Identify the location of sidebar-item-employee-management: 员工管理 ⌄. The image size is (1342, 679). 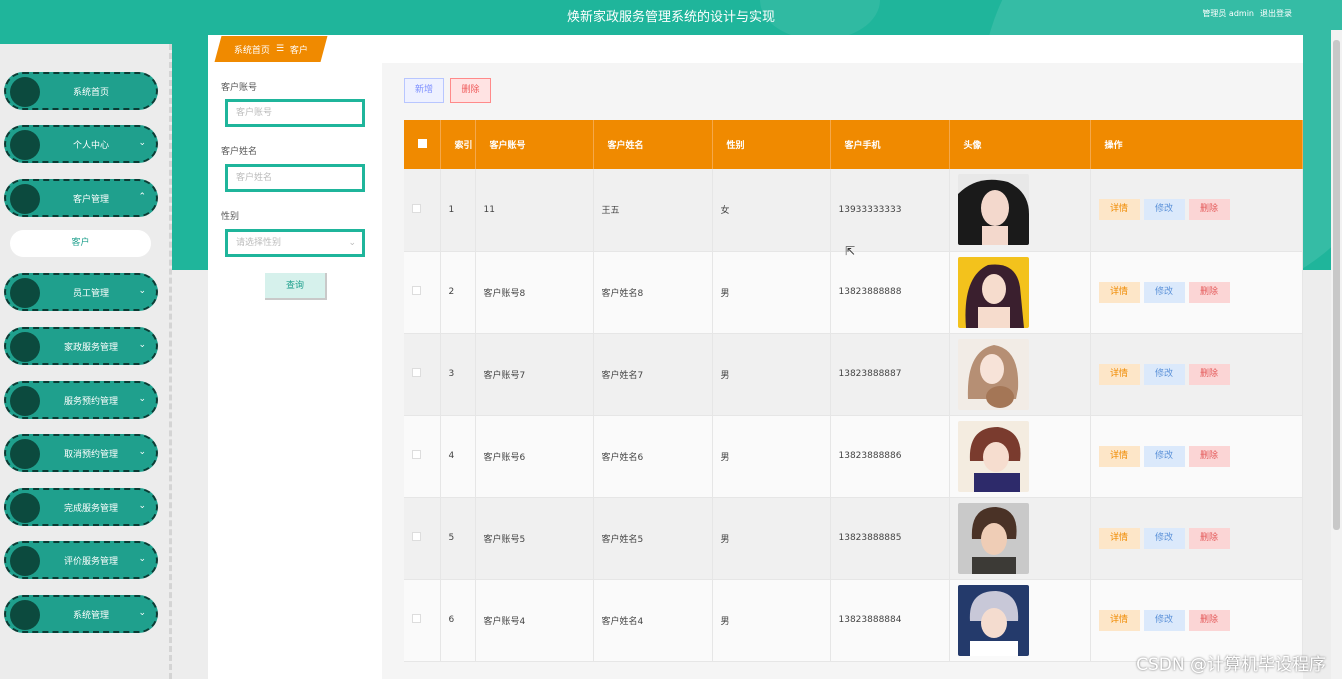
(81, 292).